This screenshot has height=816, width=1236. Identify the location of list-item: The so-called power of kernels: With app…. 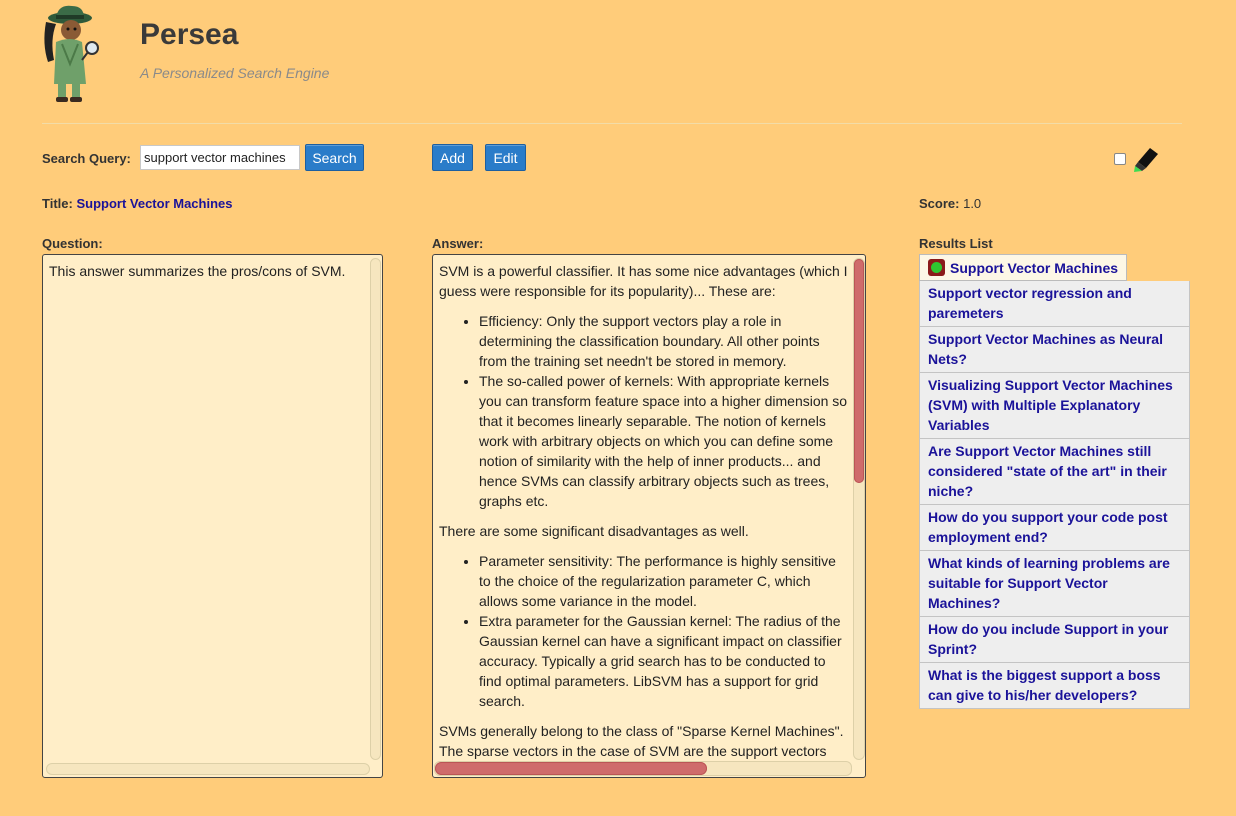
(664, 441).